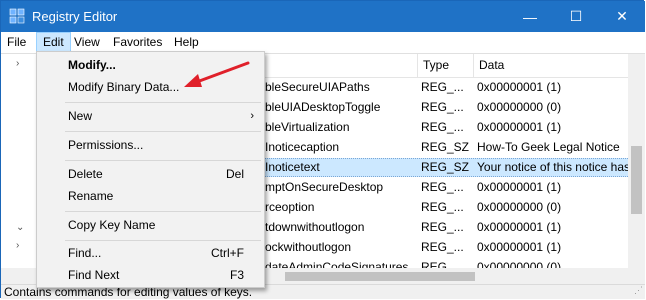 This screenshot has width=646, height=300. Describe the element at coordinates (323, 16) in the screenshot. I see `title-bar: Registry Editor — ☐ ✕` at that location.